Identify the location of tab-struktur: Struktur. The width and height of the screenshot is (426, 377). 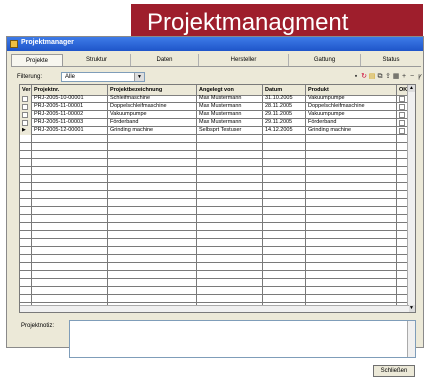
(97, 60).